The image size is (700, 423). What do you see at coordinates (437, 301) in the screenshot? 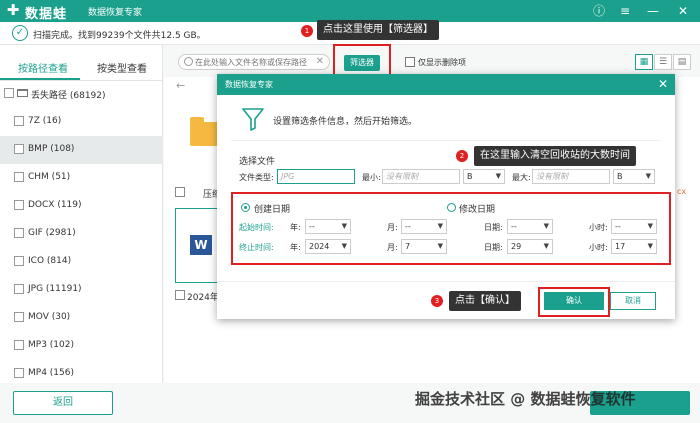
I see `step-number-badge: 3` at bounding box center [437, 301].